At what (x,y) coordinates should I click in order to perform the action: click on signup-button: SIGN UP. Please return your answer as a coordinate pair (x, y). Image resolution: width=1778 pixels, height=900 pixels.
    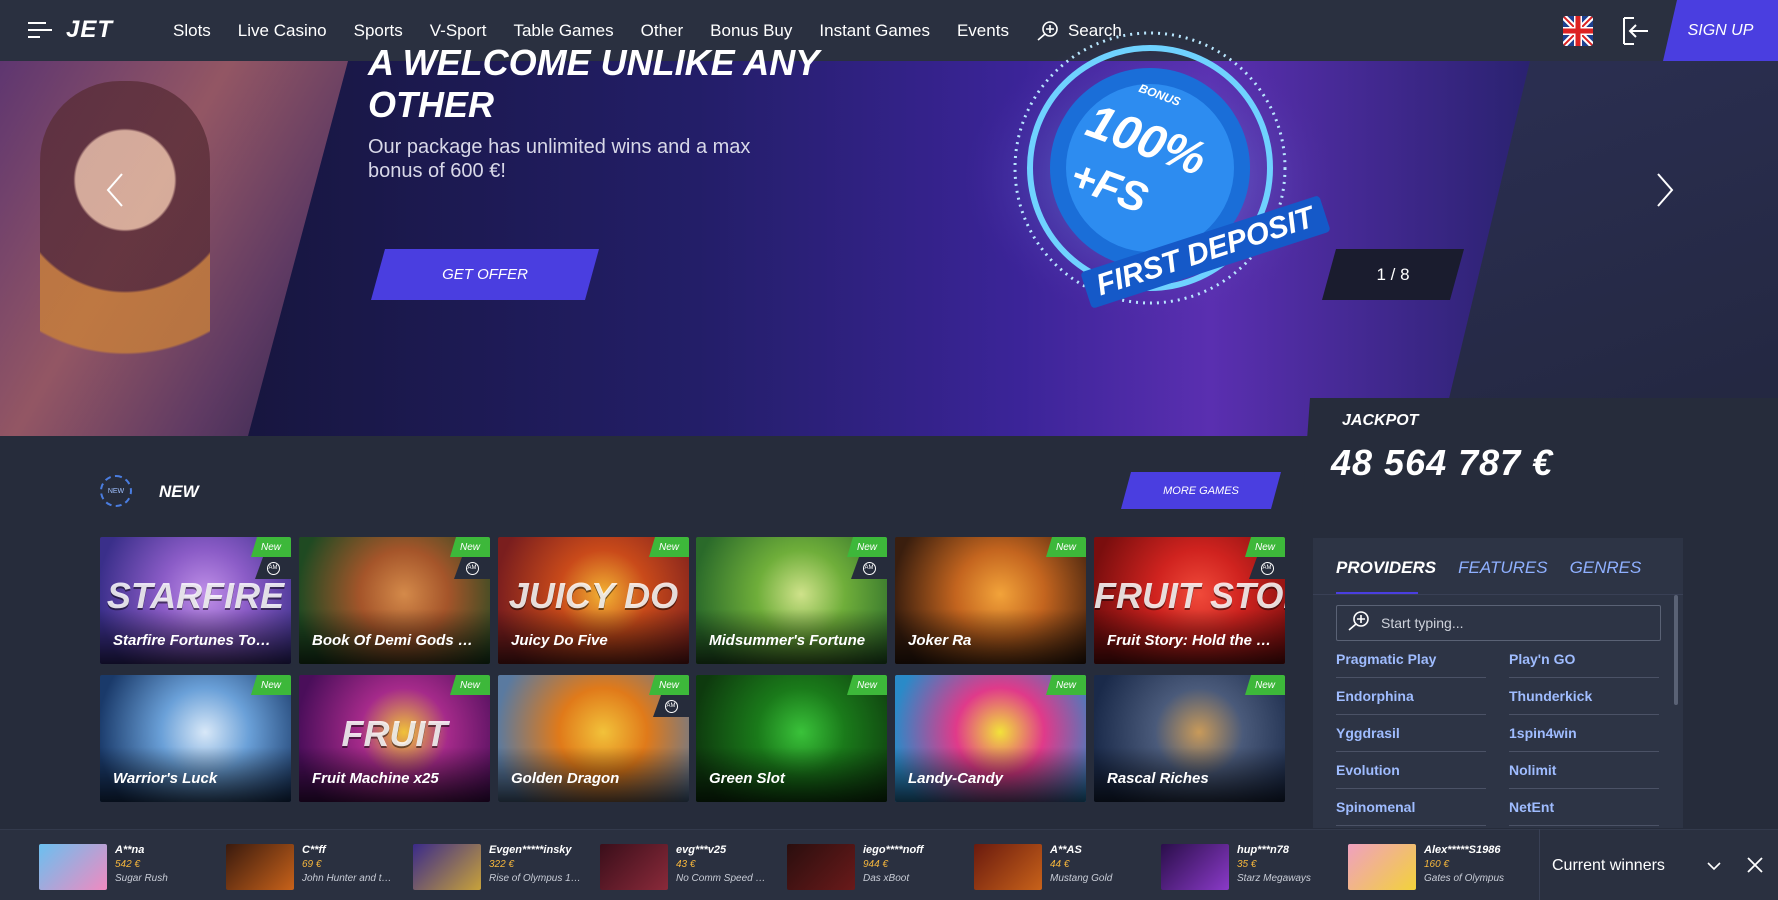
    Looking at the image, I should click on (1720, 30).